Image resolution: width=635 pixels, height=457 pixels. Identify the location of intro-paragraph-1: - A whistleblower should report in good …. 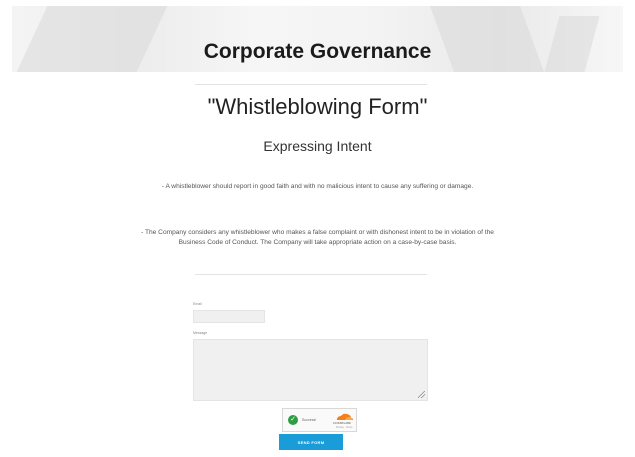
(317, 186).